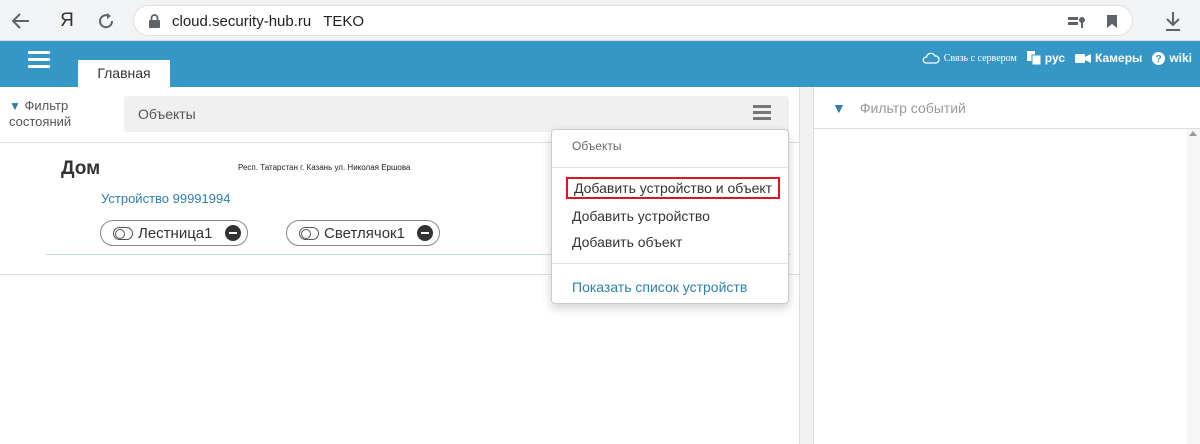  Describe the element at coordinates (106, 21) in the screenshot. I see `reload-icon` at that location.